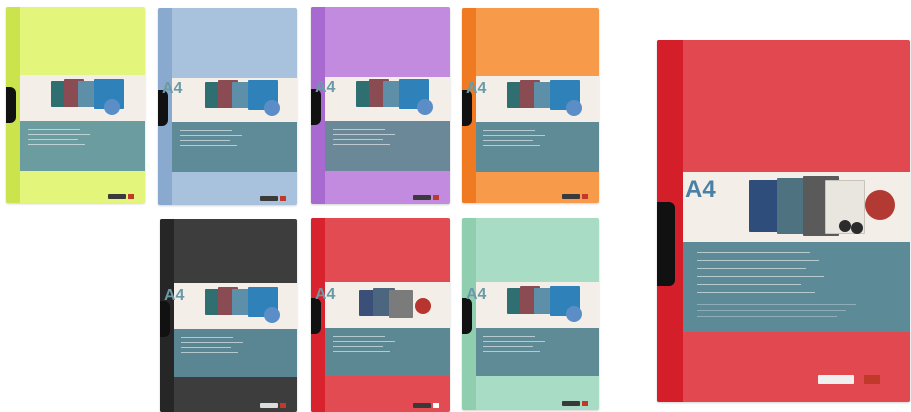 The height and width of the screenshot is (412, 911). What do you see at coordinates (380, 105) in the screenshot?
I see `folder-purple: A4` at bounding box center [380, 105].